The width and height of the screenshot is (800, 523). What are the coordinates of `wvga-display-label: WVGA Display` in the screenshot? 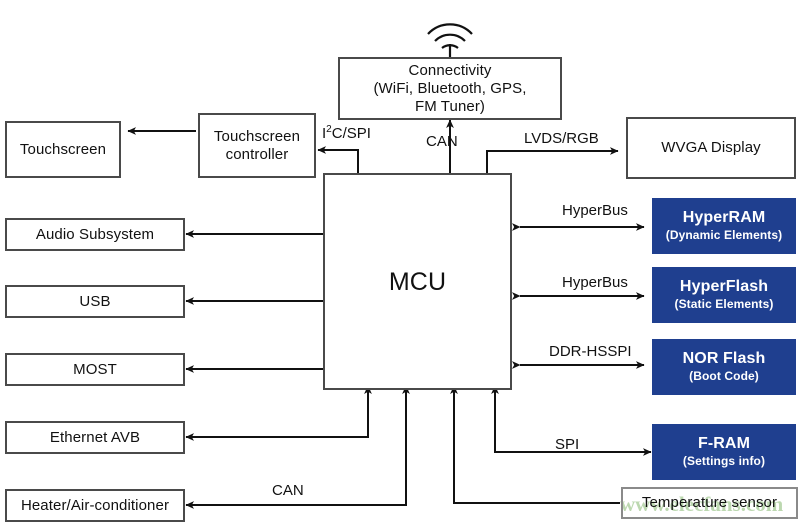 It's located at (711, 147).